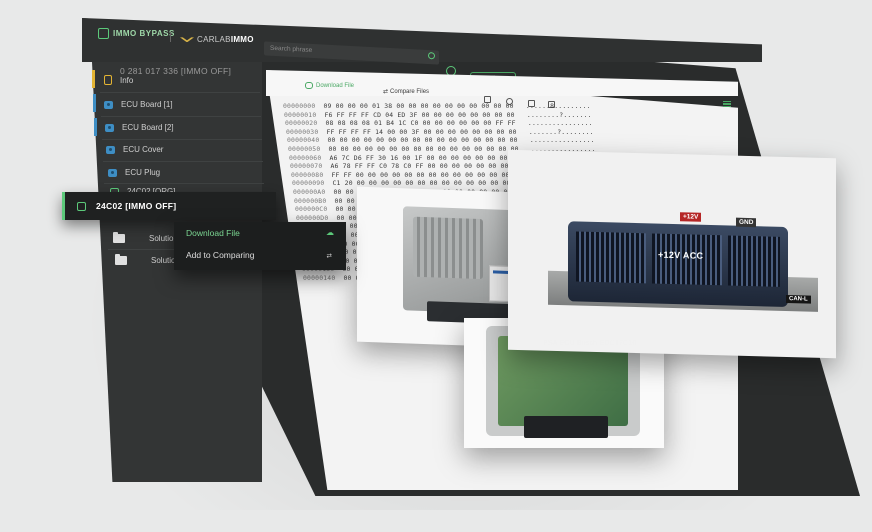  I want to click on sidebar-item-label: ECU Cover, so click(143, 149).